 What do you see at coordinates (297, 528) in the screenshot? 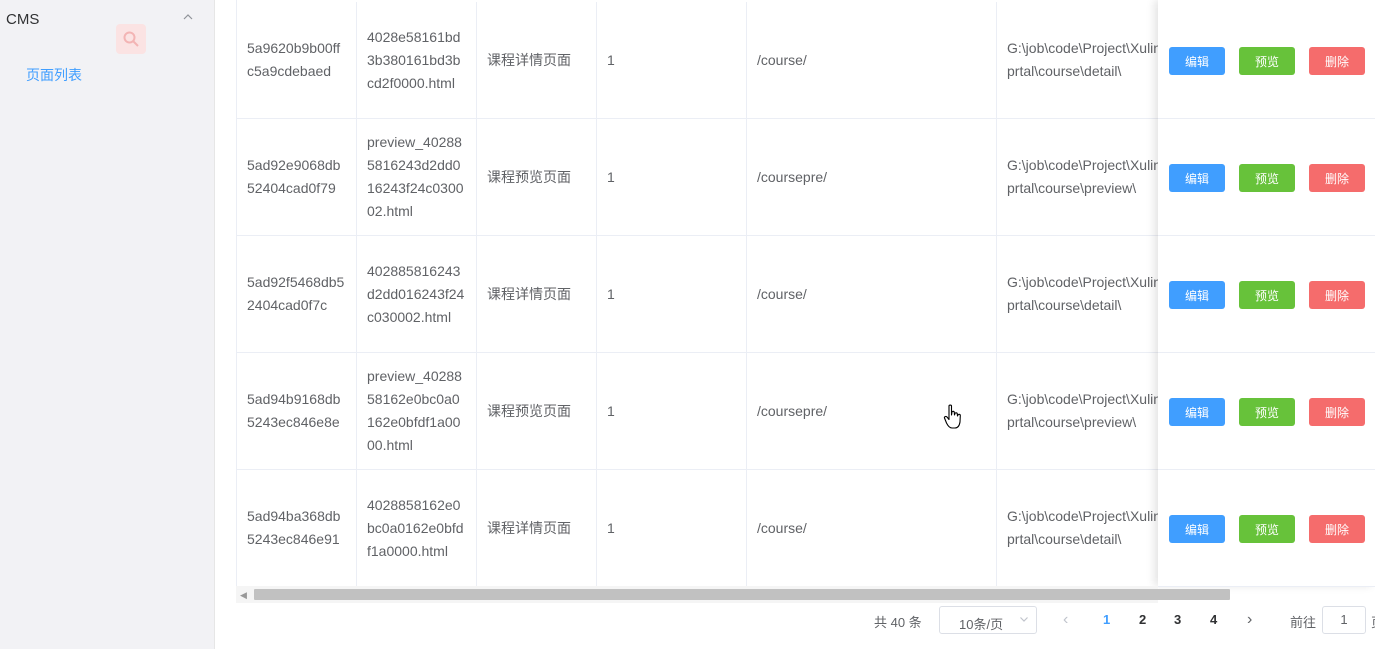
I see `cell-page-id: 5ad94ba368db5243ec846e91` at bounding box center [297, 528].